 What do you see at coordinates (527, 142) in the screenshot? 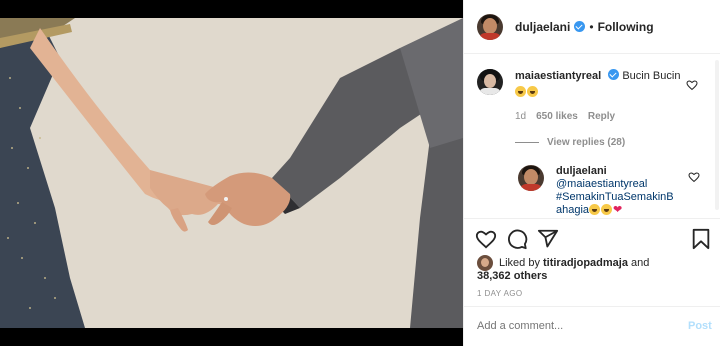
I see `replies-divider` at bounding box center [527, 142].